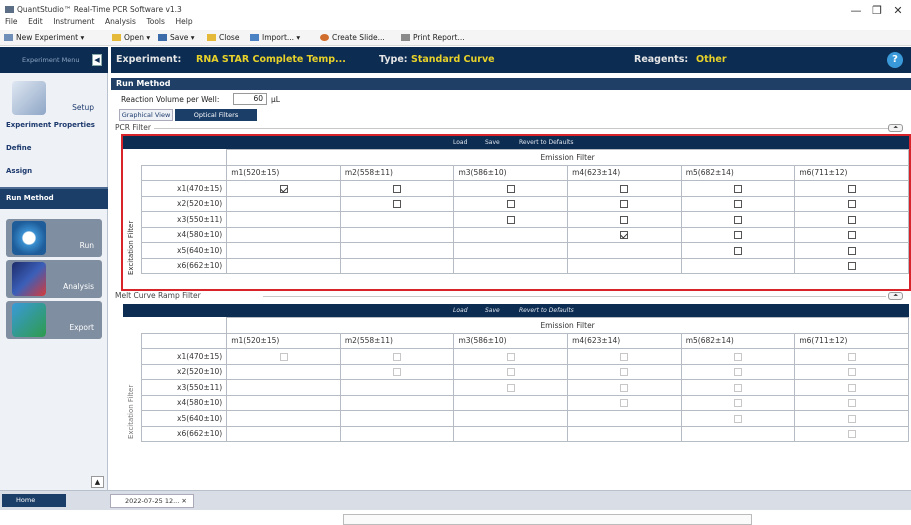  Describe the element at coordinates (29, 98) in the screenshot. I see `setup-icon` at that location.